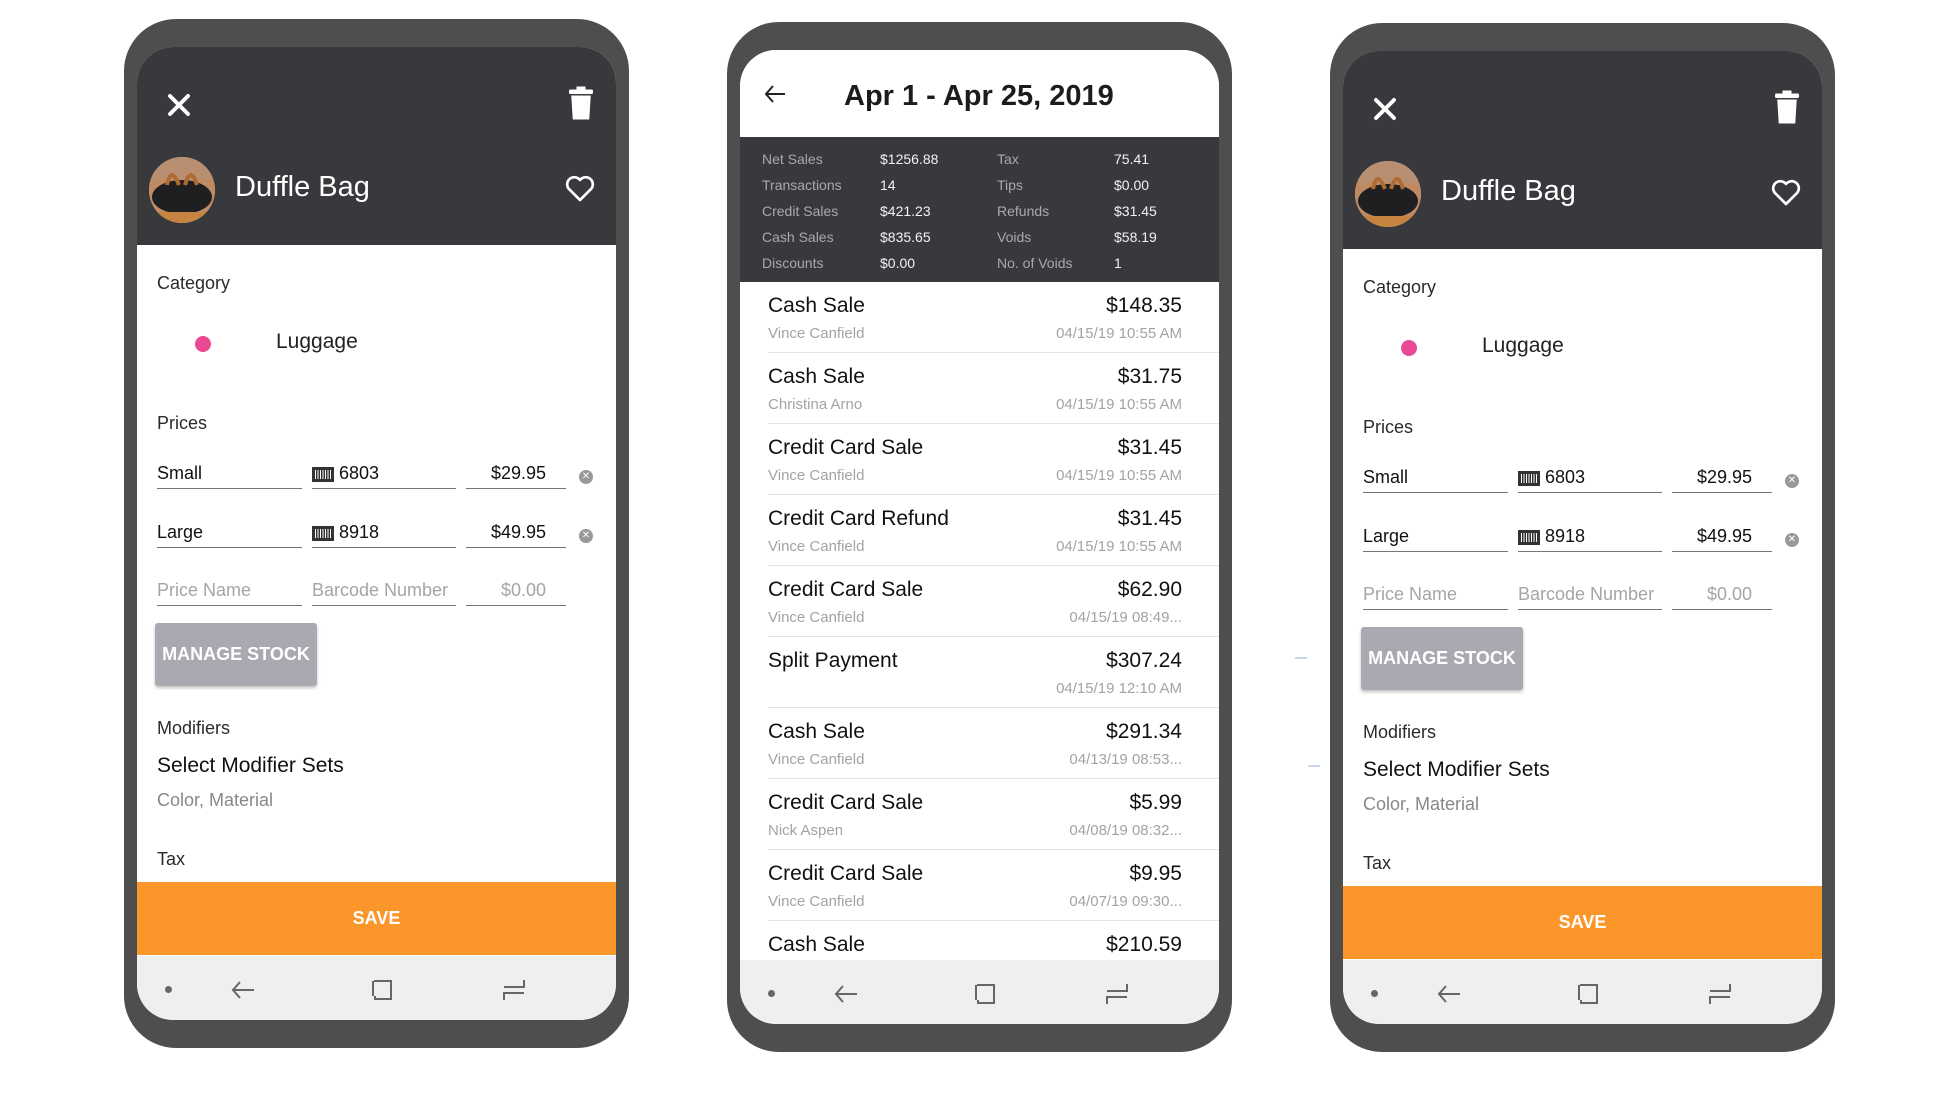  I want to click on summary-label: No. of Voids, so click(1035, 263).